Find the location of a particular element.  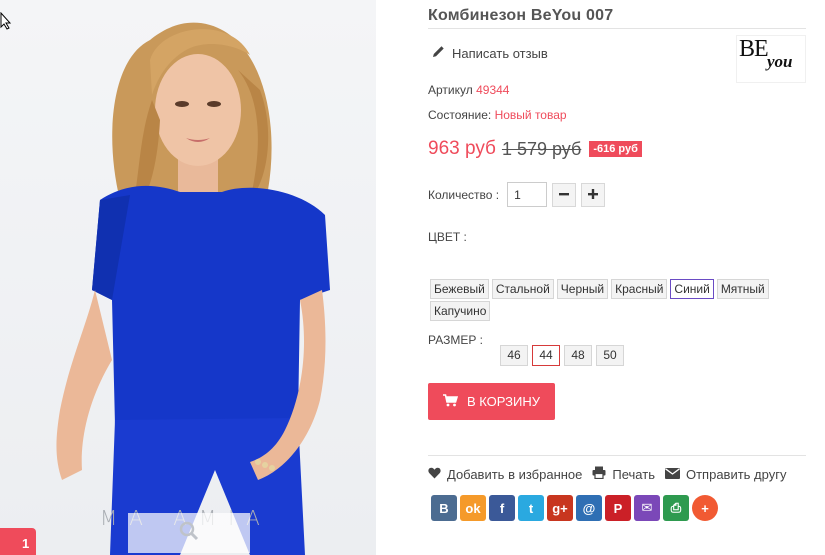

condition-value: Новый товар is located at coordinates (530, 115).